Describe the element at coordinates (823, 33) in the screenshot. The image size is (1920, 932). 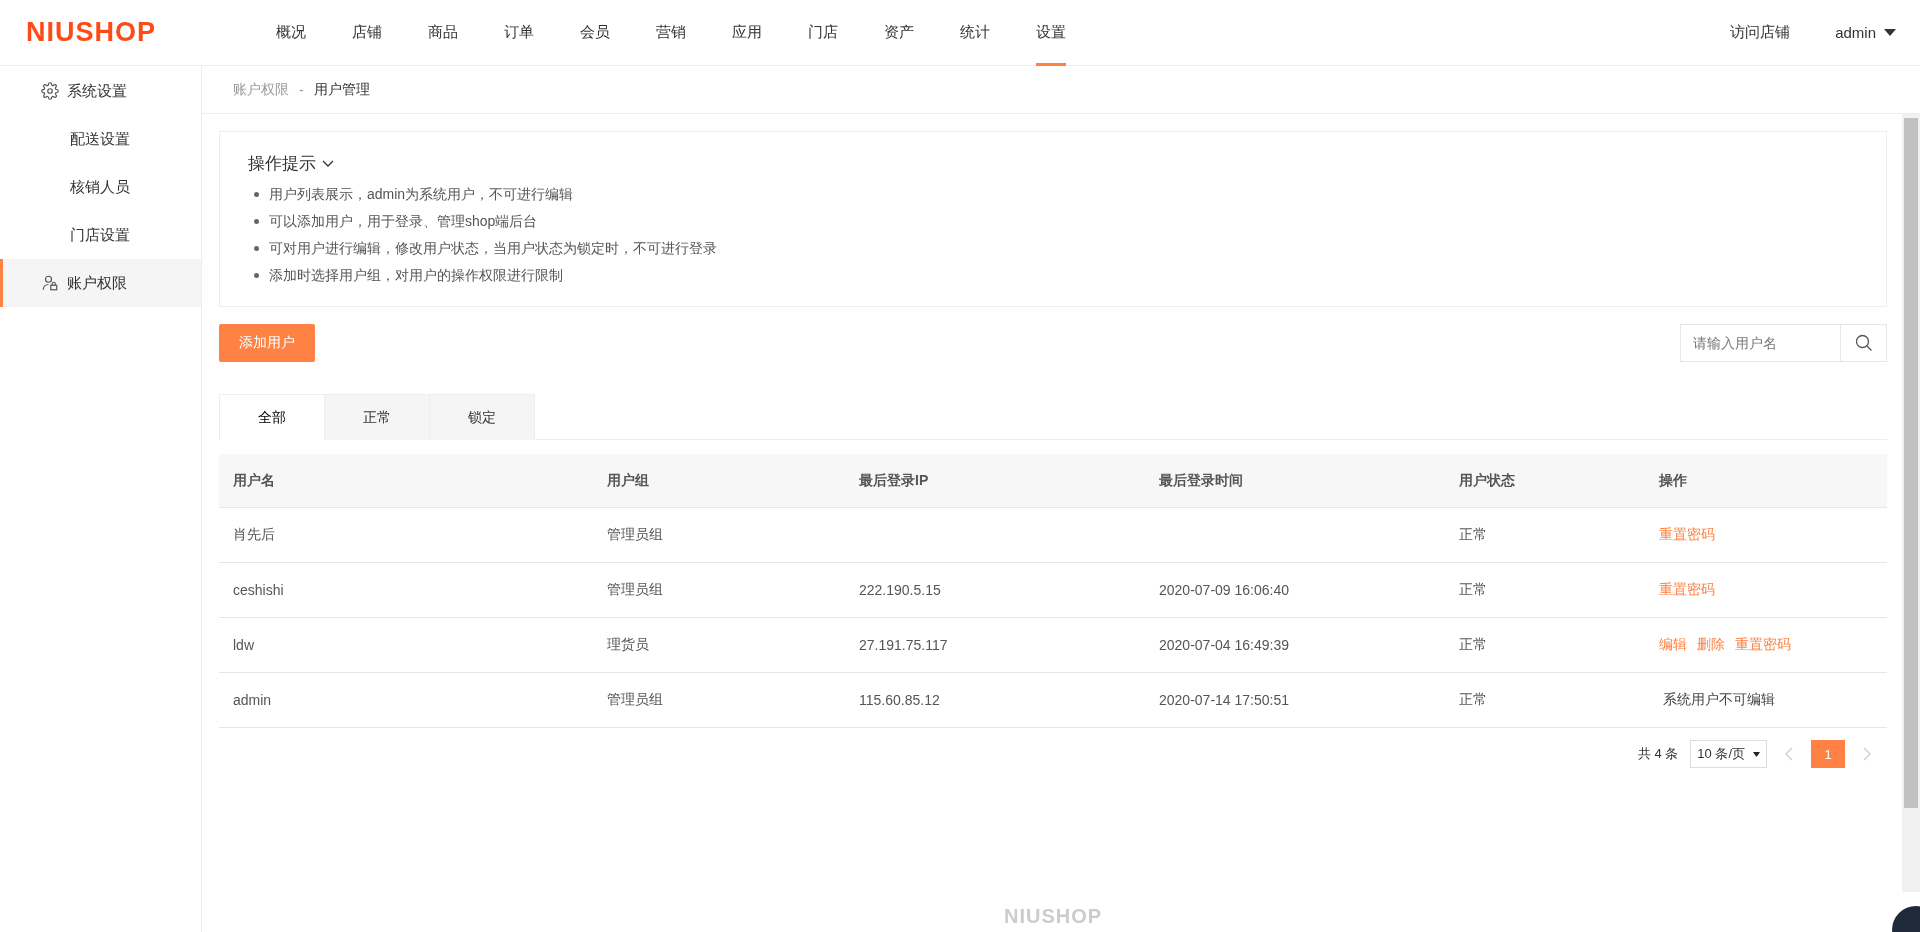
I see `nav-tab: 门店` at that location.